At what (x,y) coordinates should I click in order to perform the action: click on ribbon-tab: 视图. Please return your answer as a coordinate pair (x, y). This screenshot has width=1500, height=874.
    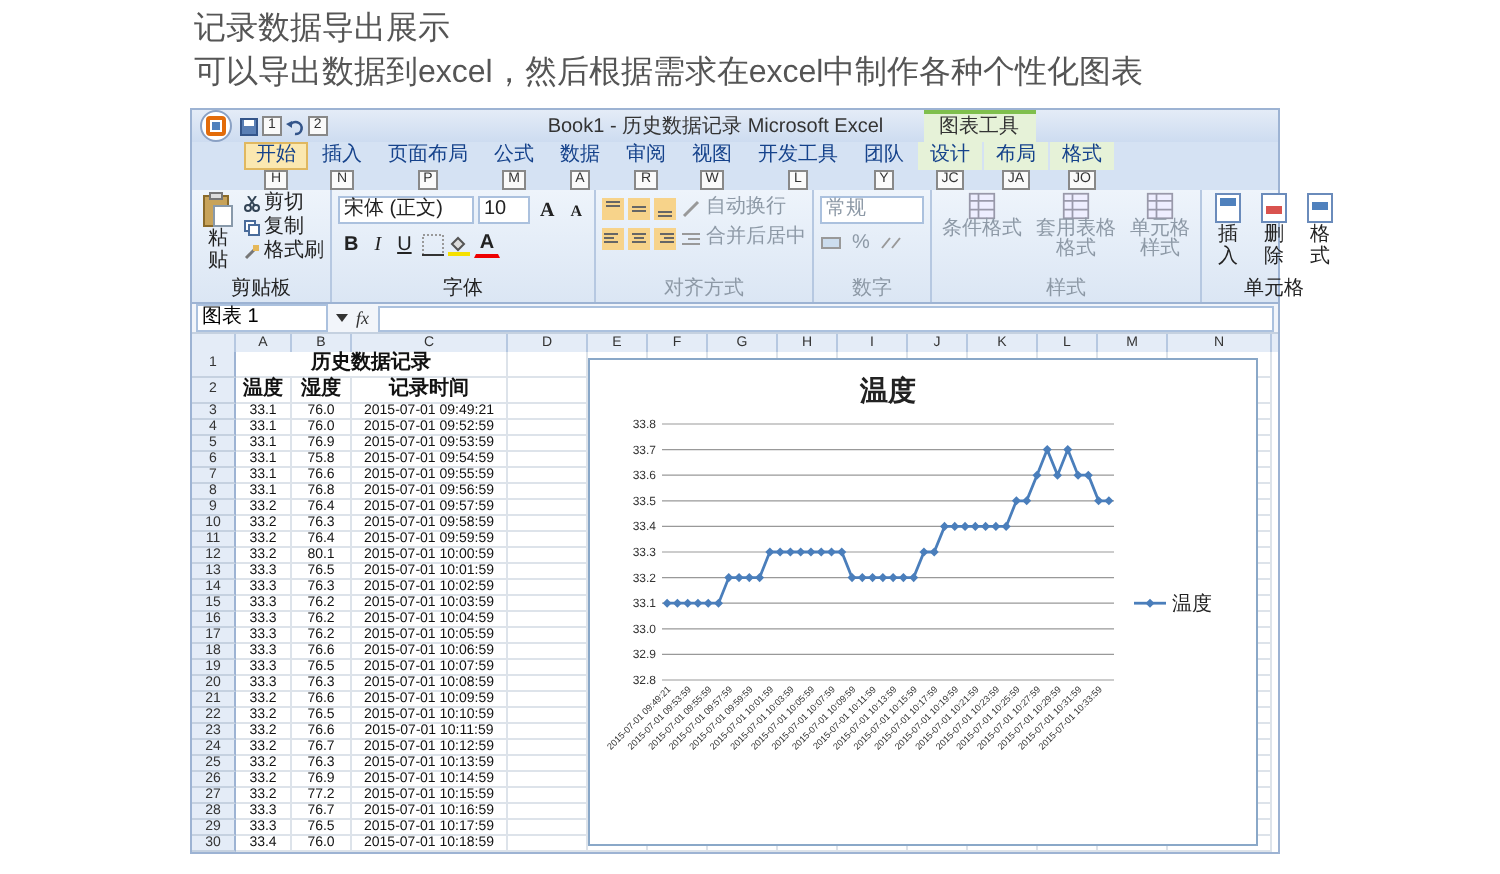
    Looking at the image, I should click on (712, 156).